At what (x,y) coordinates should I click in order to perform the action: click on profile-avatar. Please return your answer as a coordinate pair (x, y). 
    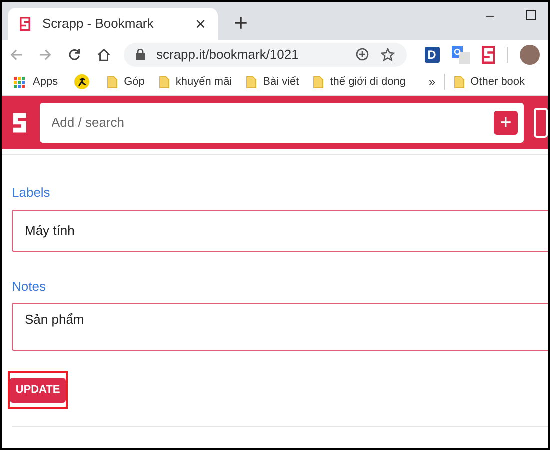
    Looking at the image, I should click on (530, 54).